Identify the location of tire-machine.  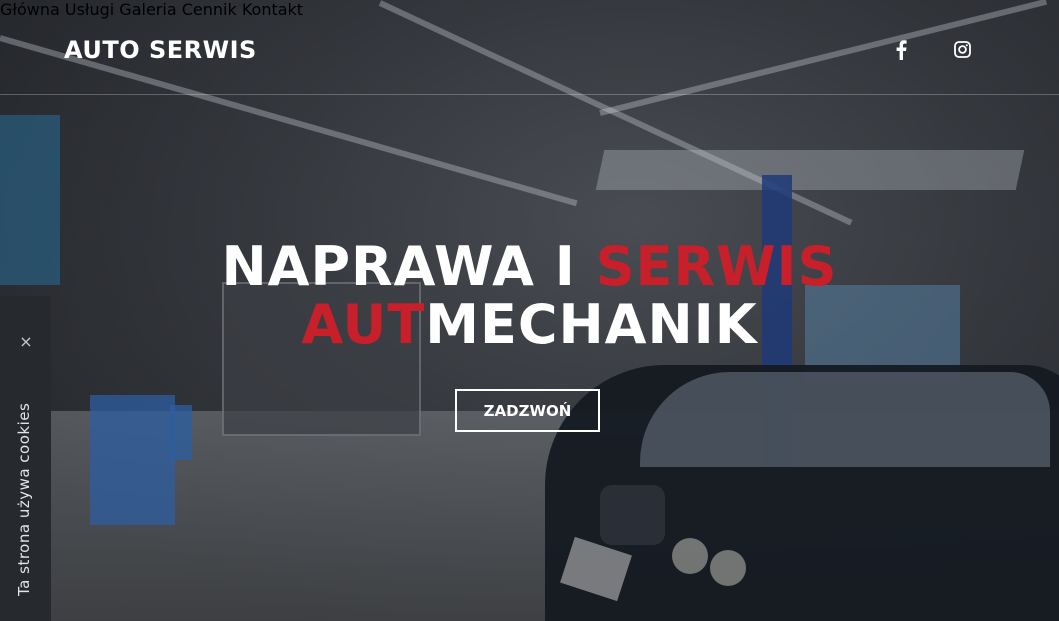
(132, 460).